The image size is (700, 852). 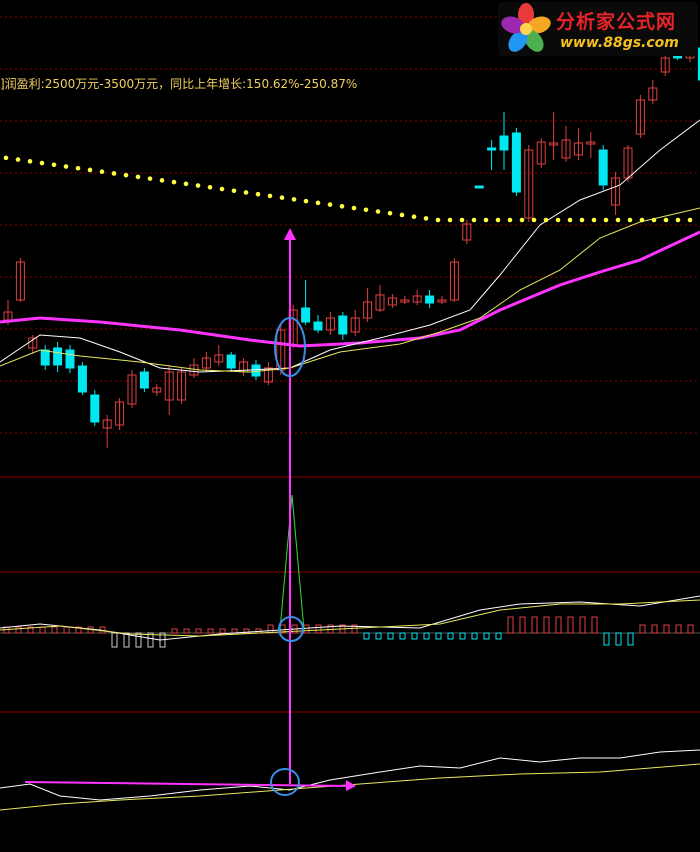 What do you see at coordinates (526, 27) in the screenshot?
I see `flower-logo-icon` at bounding box center [526, 27].